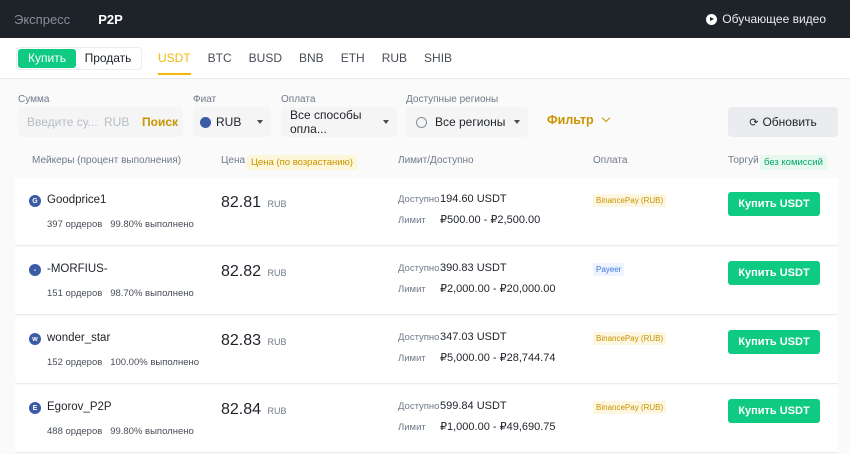  I want to click on available-info: Доступно194.60 USDT, so click(452, 199).